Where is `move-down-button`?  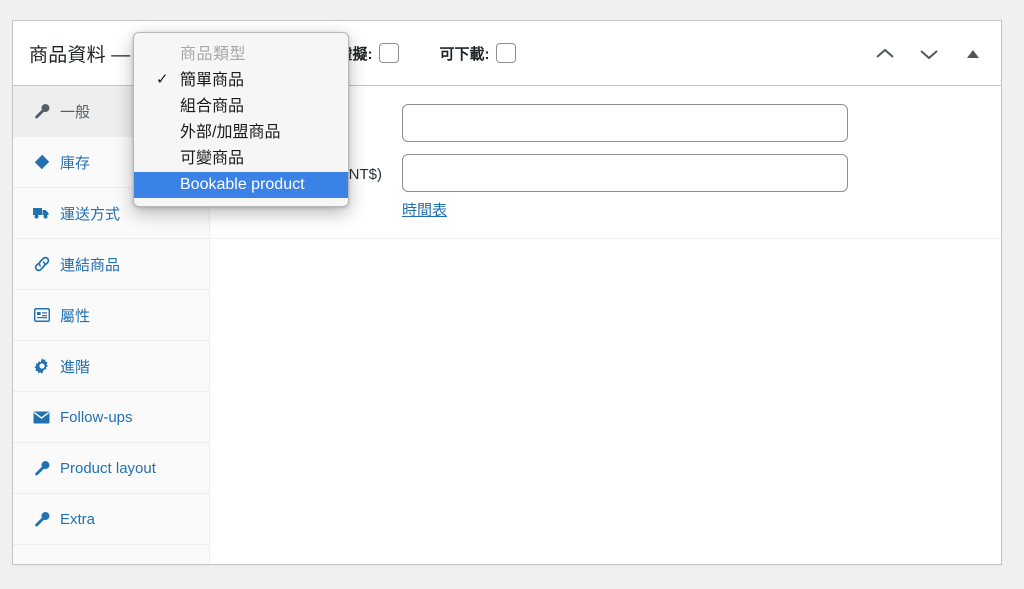
move-down-button is located at coordinates (929, 54).